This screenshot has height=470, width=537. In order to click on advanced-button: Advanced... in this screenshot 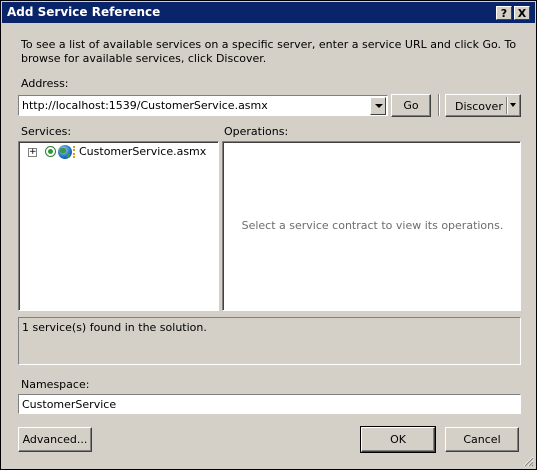, I will do `click(55, 439)`.